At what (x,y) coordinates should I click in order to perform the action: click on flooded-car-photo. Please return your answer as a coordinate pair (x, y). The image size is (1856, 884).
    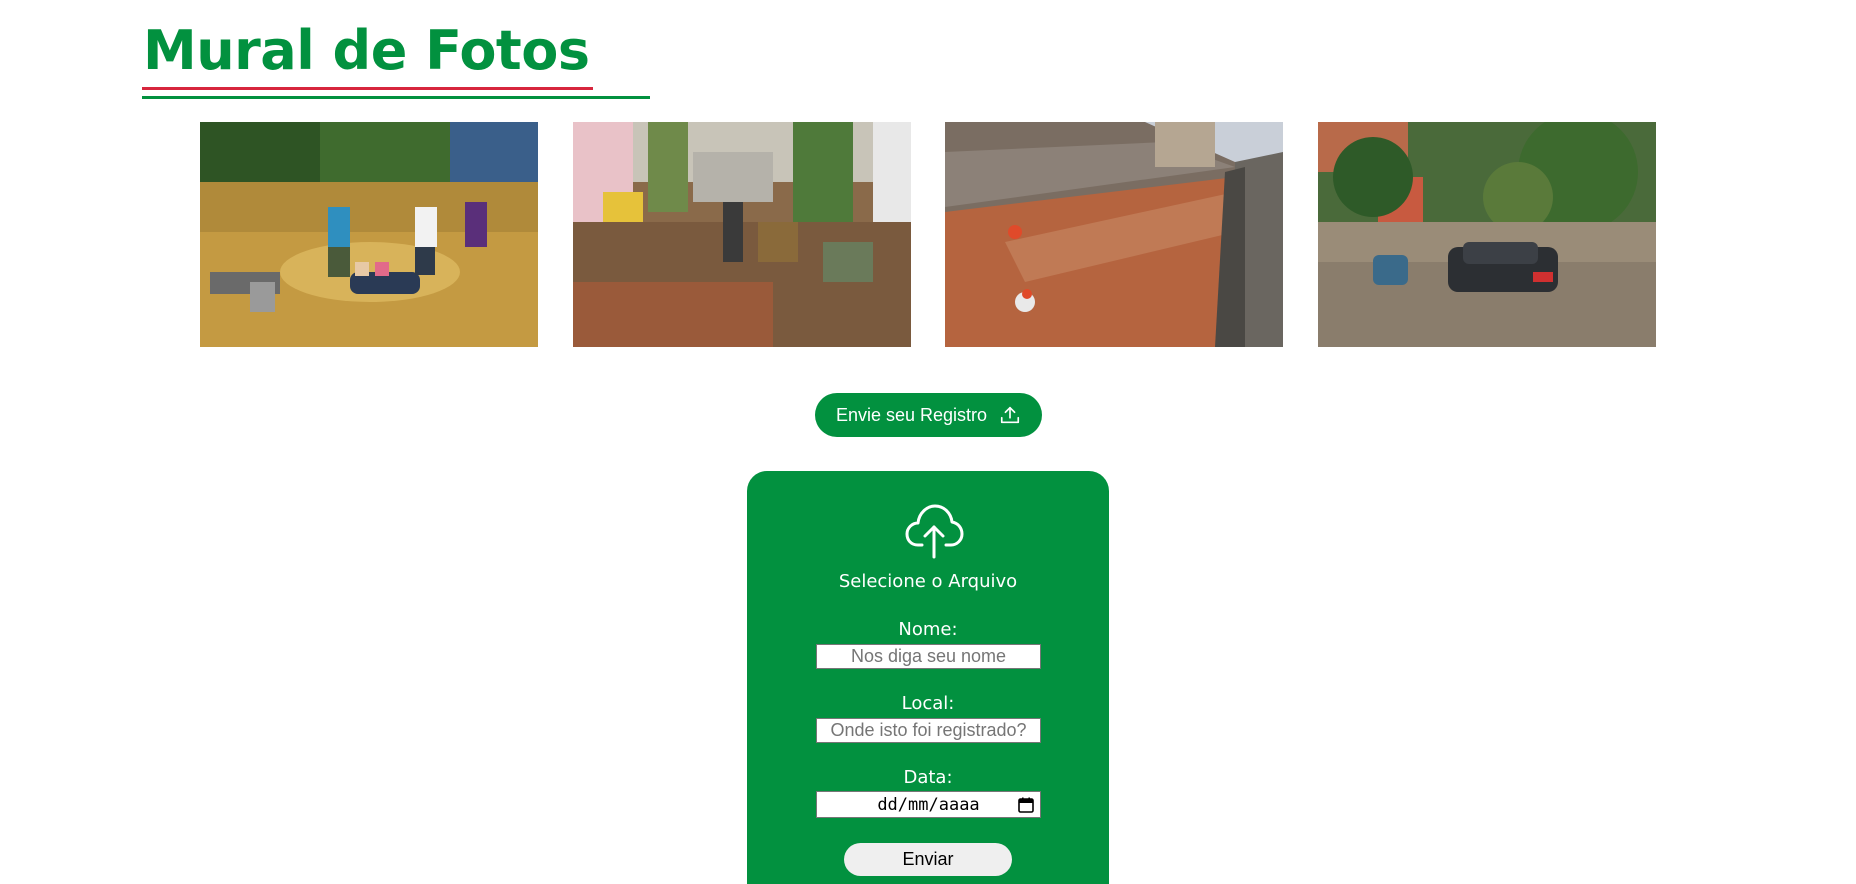
    Looking at the image, I should click on (1487, 234).